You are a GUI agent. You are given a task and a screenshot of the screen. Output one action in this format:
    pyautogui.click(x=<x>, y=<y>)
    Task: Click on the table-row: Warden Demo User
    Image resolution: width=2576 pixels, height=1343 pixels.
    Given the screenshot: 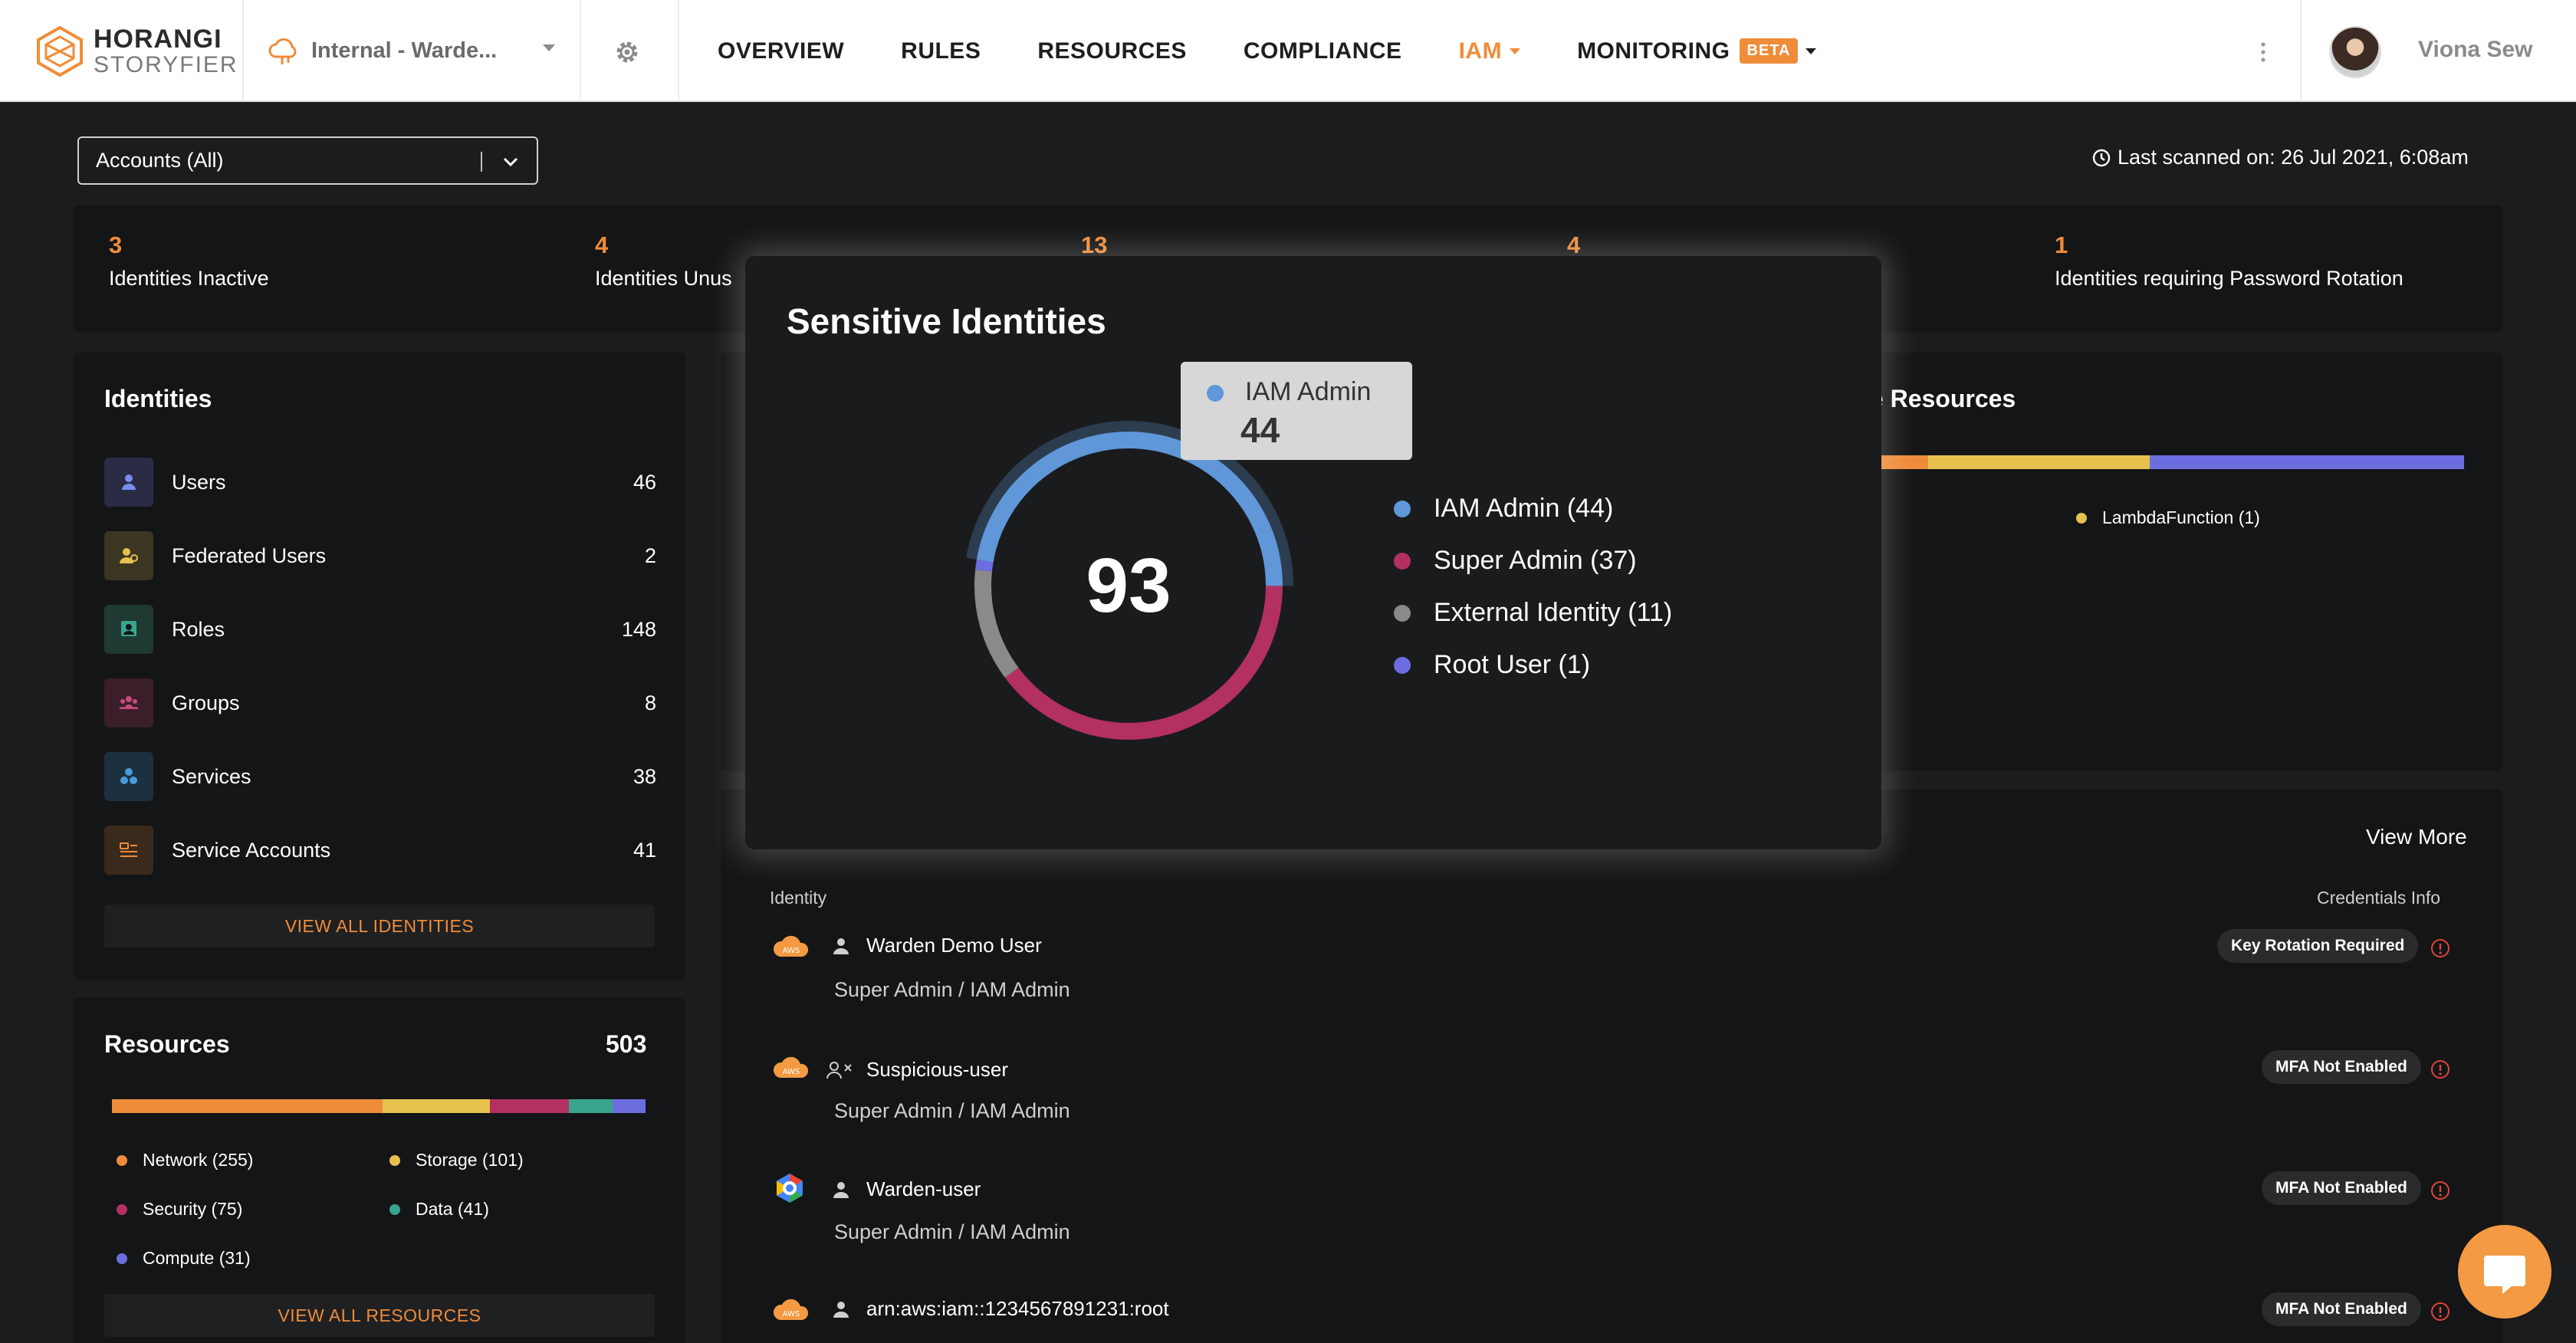 What is the action you would take?
    pyautogui.click(x=936, y=946)
    